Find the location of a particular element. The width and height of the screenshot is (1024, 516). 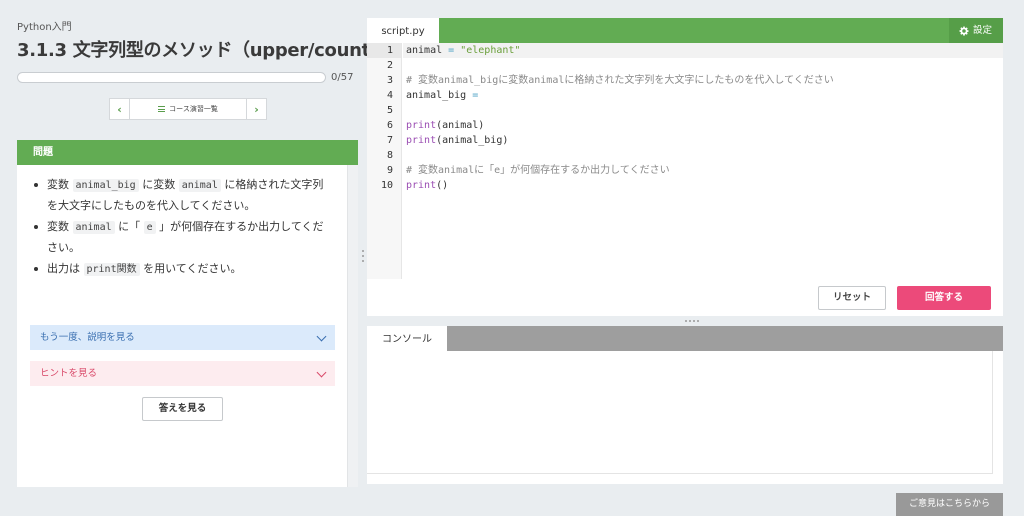

line-number-gutter: 1 2 3 4 5 6 7 8 9 10 is located at coordinates (384, 161).